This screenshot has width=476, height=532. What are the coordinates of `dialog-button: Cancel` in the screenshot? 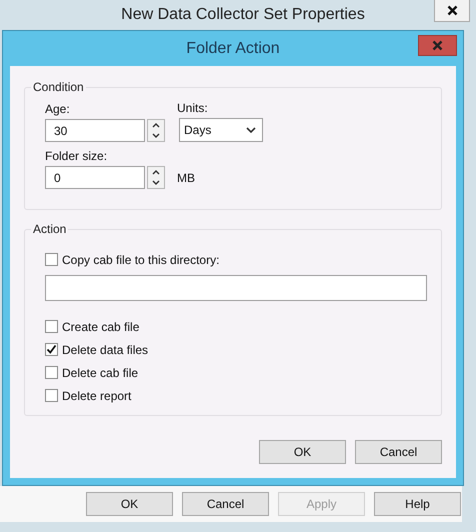 It's located at (398, 452).